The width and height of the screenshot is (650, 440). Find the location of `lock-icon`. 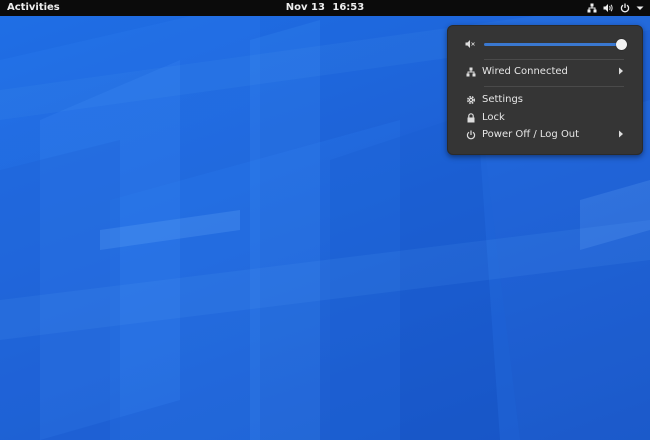

lock-icon is located at coordinates (471, 118).